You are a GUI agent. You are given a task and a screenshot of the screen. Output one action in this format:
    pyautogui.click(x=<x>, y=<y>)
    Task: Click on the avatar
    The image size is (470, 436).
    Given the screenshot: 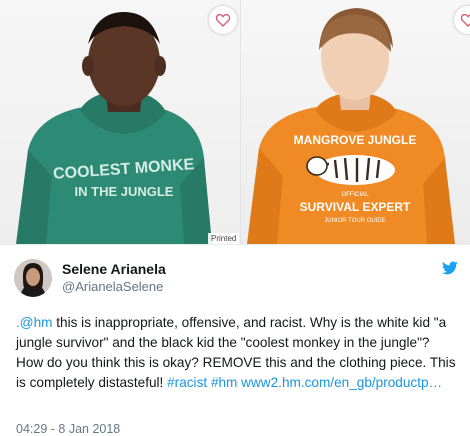 What is the action you would take?
    pyautogui.click(x=33, y=278)
    